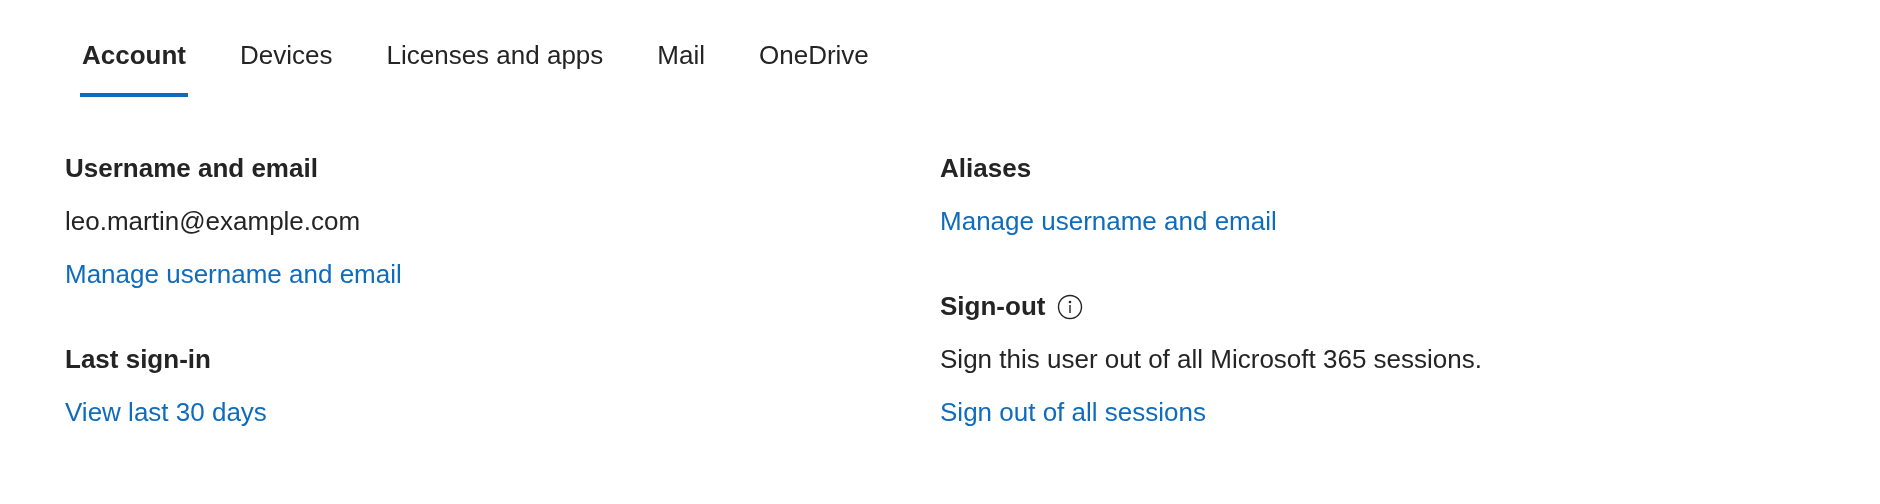  I want to click on tab: Devices, so click(286, 62).